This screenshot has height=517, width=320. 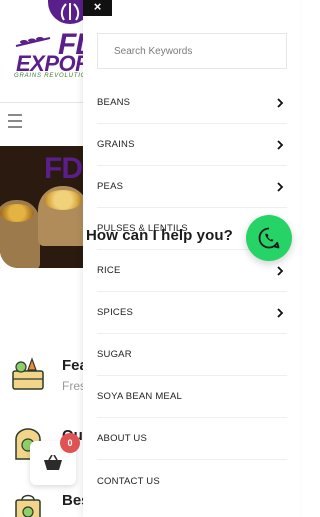 What do you see at coordinates (192, 187) in the screenshot?
I see `menu-item-peas: PEAS` at bounding box center [192, 187].